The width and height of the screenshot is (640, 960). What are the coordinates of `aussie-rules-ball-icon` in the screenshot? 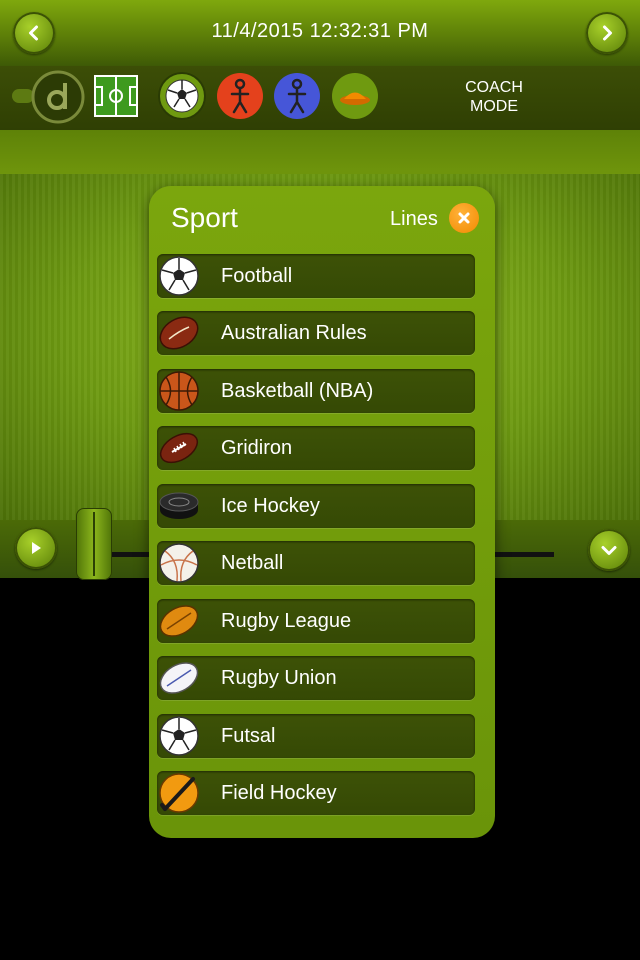 It's located at (179, 333).